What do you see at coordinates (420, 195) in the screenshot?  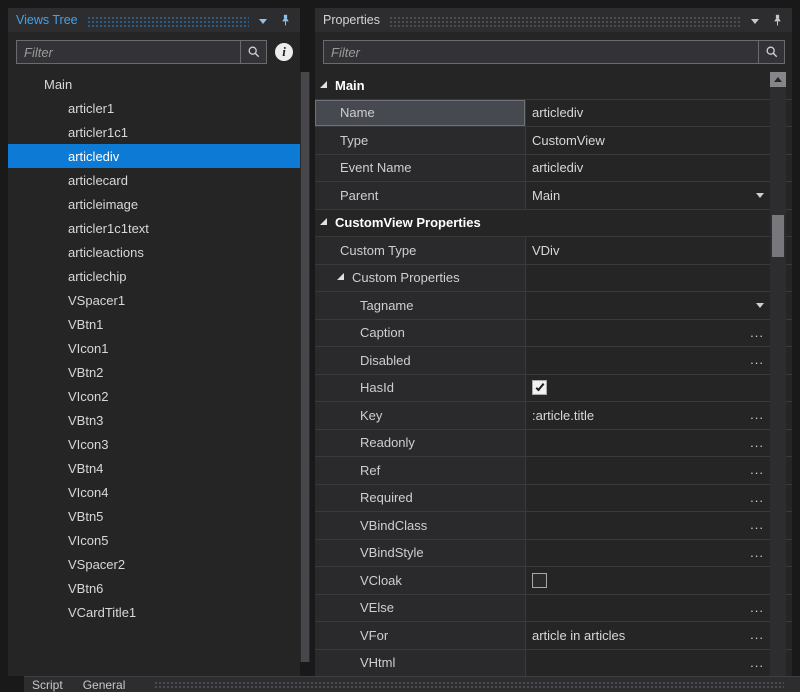 I see `property-name-cell: Parent` at bounding box center [420, 195].